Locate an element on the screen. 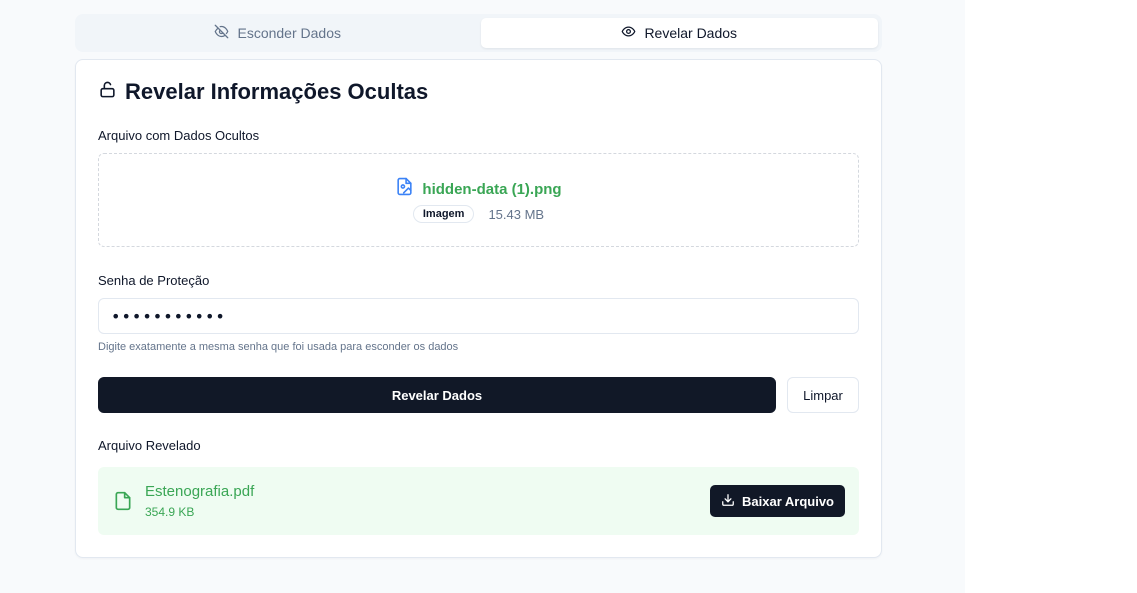  download-label: Baixar Arquivo is located at coordinates (788, 501).